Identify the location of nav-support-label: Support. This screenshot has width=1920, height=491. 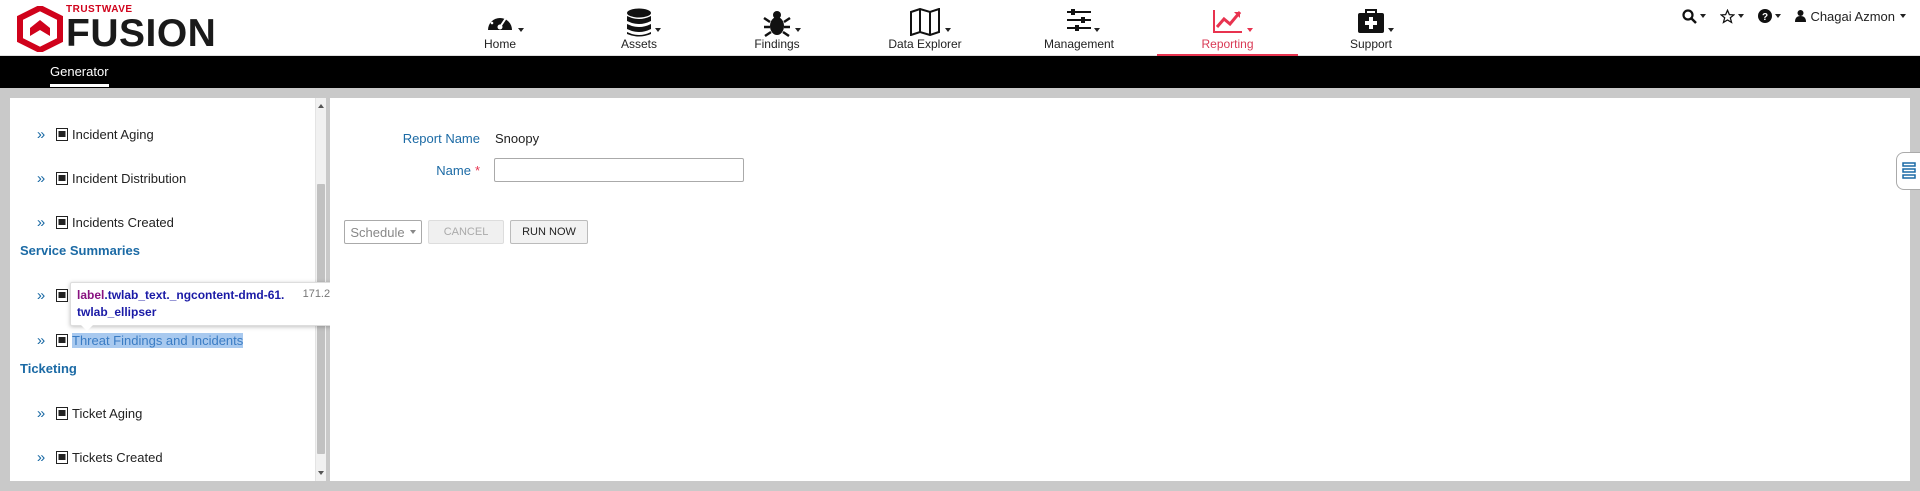
(1371, 44).